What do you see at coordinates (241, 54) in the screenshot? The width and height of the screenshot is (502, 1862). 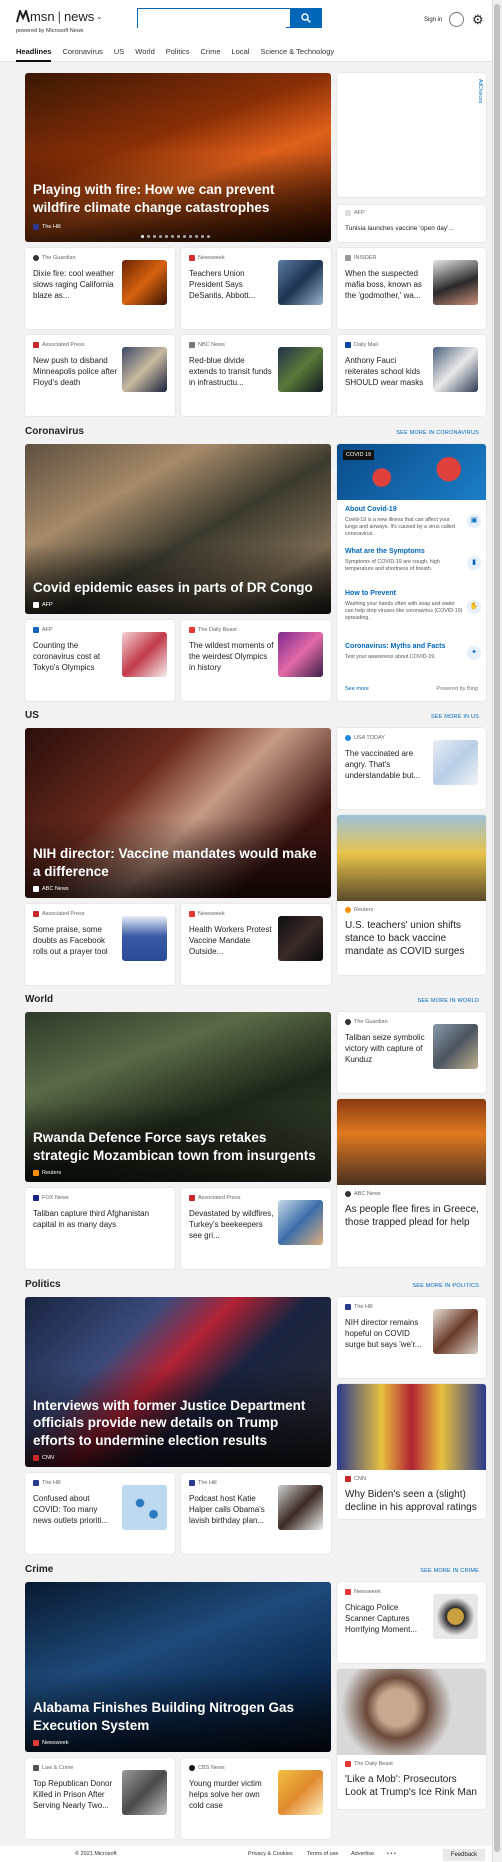 I see `tab-local: Local` at bounding box center [241, 54].